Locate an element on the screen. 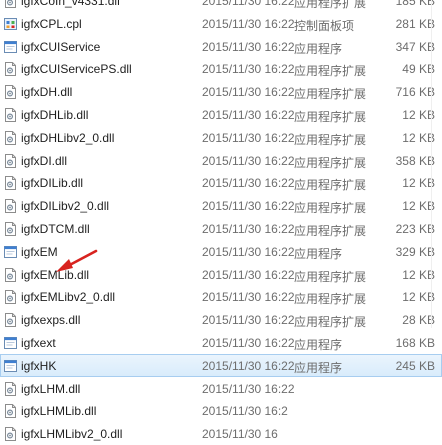 The image size is (442, 445). file-name: igfxLHMLib.dll is located at coordinates (59, 411).